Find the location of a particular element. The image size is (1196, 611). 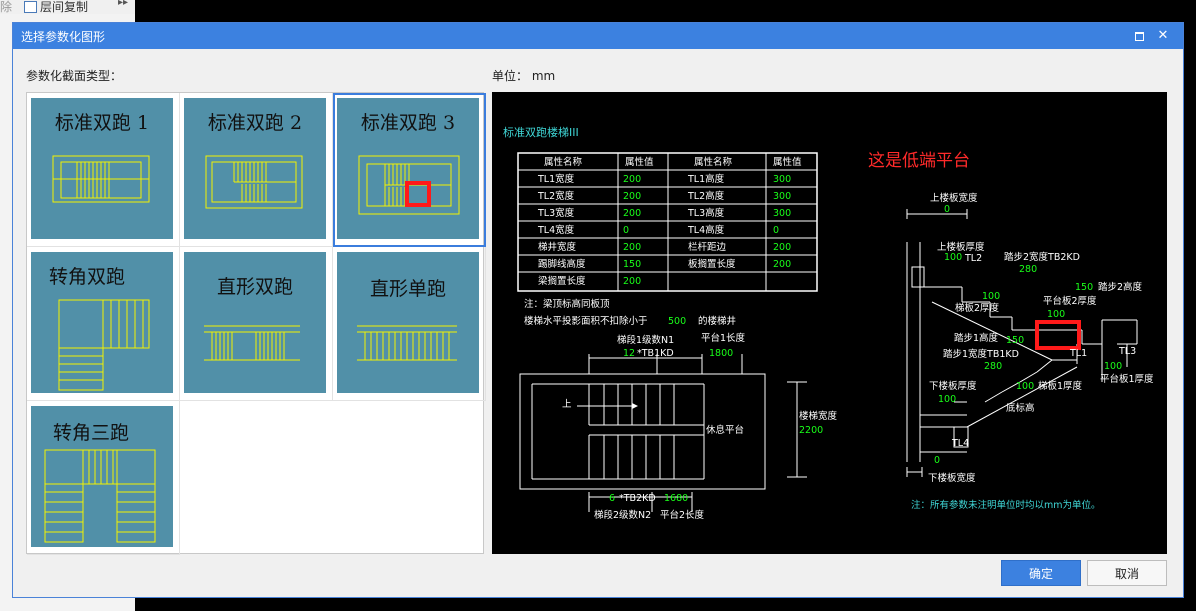

section-label: 底标高 is located at coordinates (1020, 408).